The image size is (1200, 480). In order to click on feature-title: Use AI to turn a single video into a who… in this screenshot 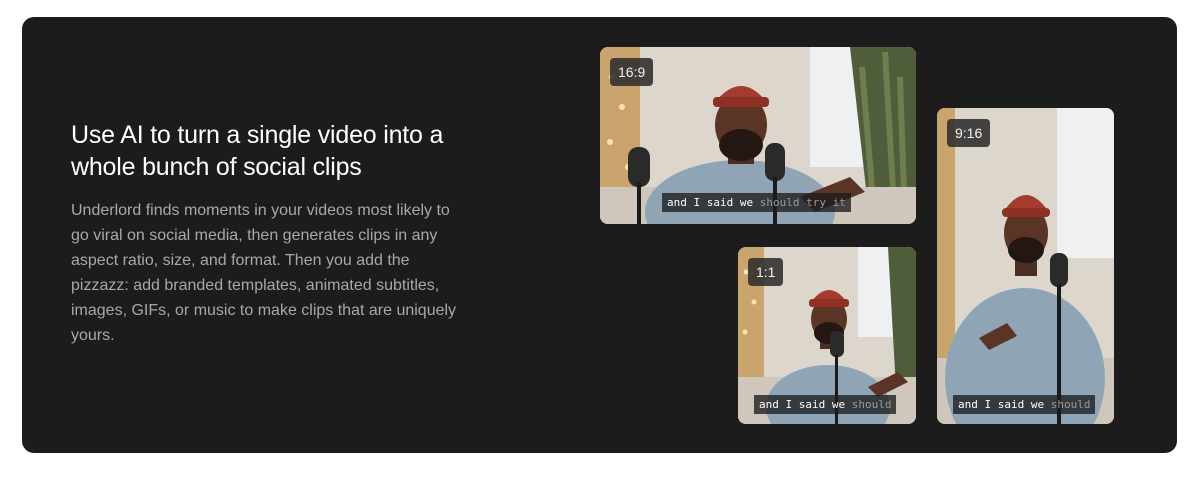, I will do `click(257, 151)`.